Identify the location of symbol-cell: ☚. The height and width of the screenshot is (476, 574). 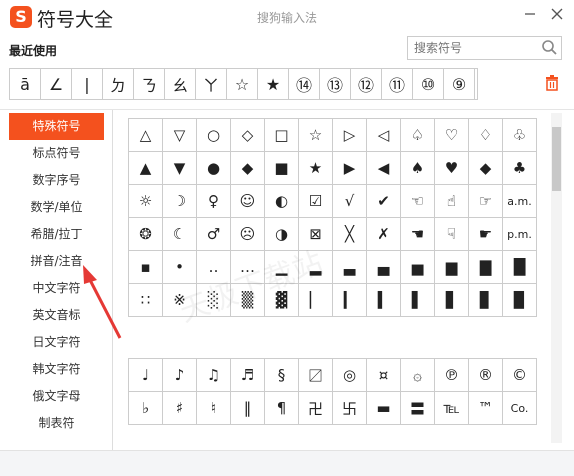
(417, 234).